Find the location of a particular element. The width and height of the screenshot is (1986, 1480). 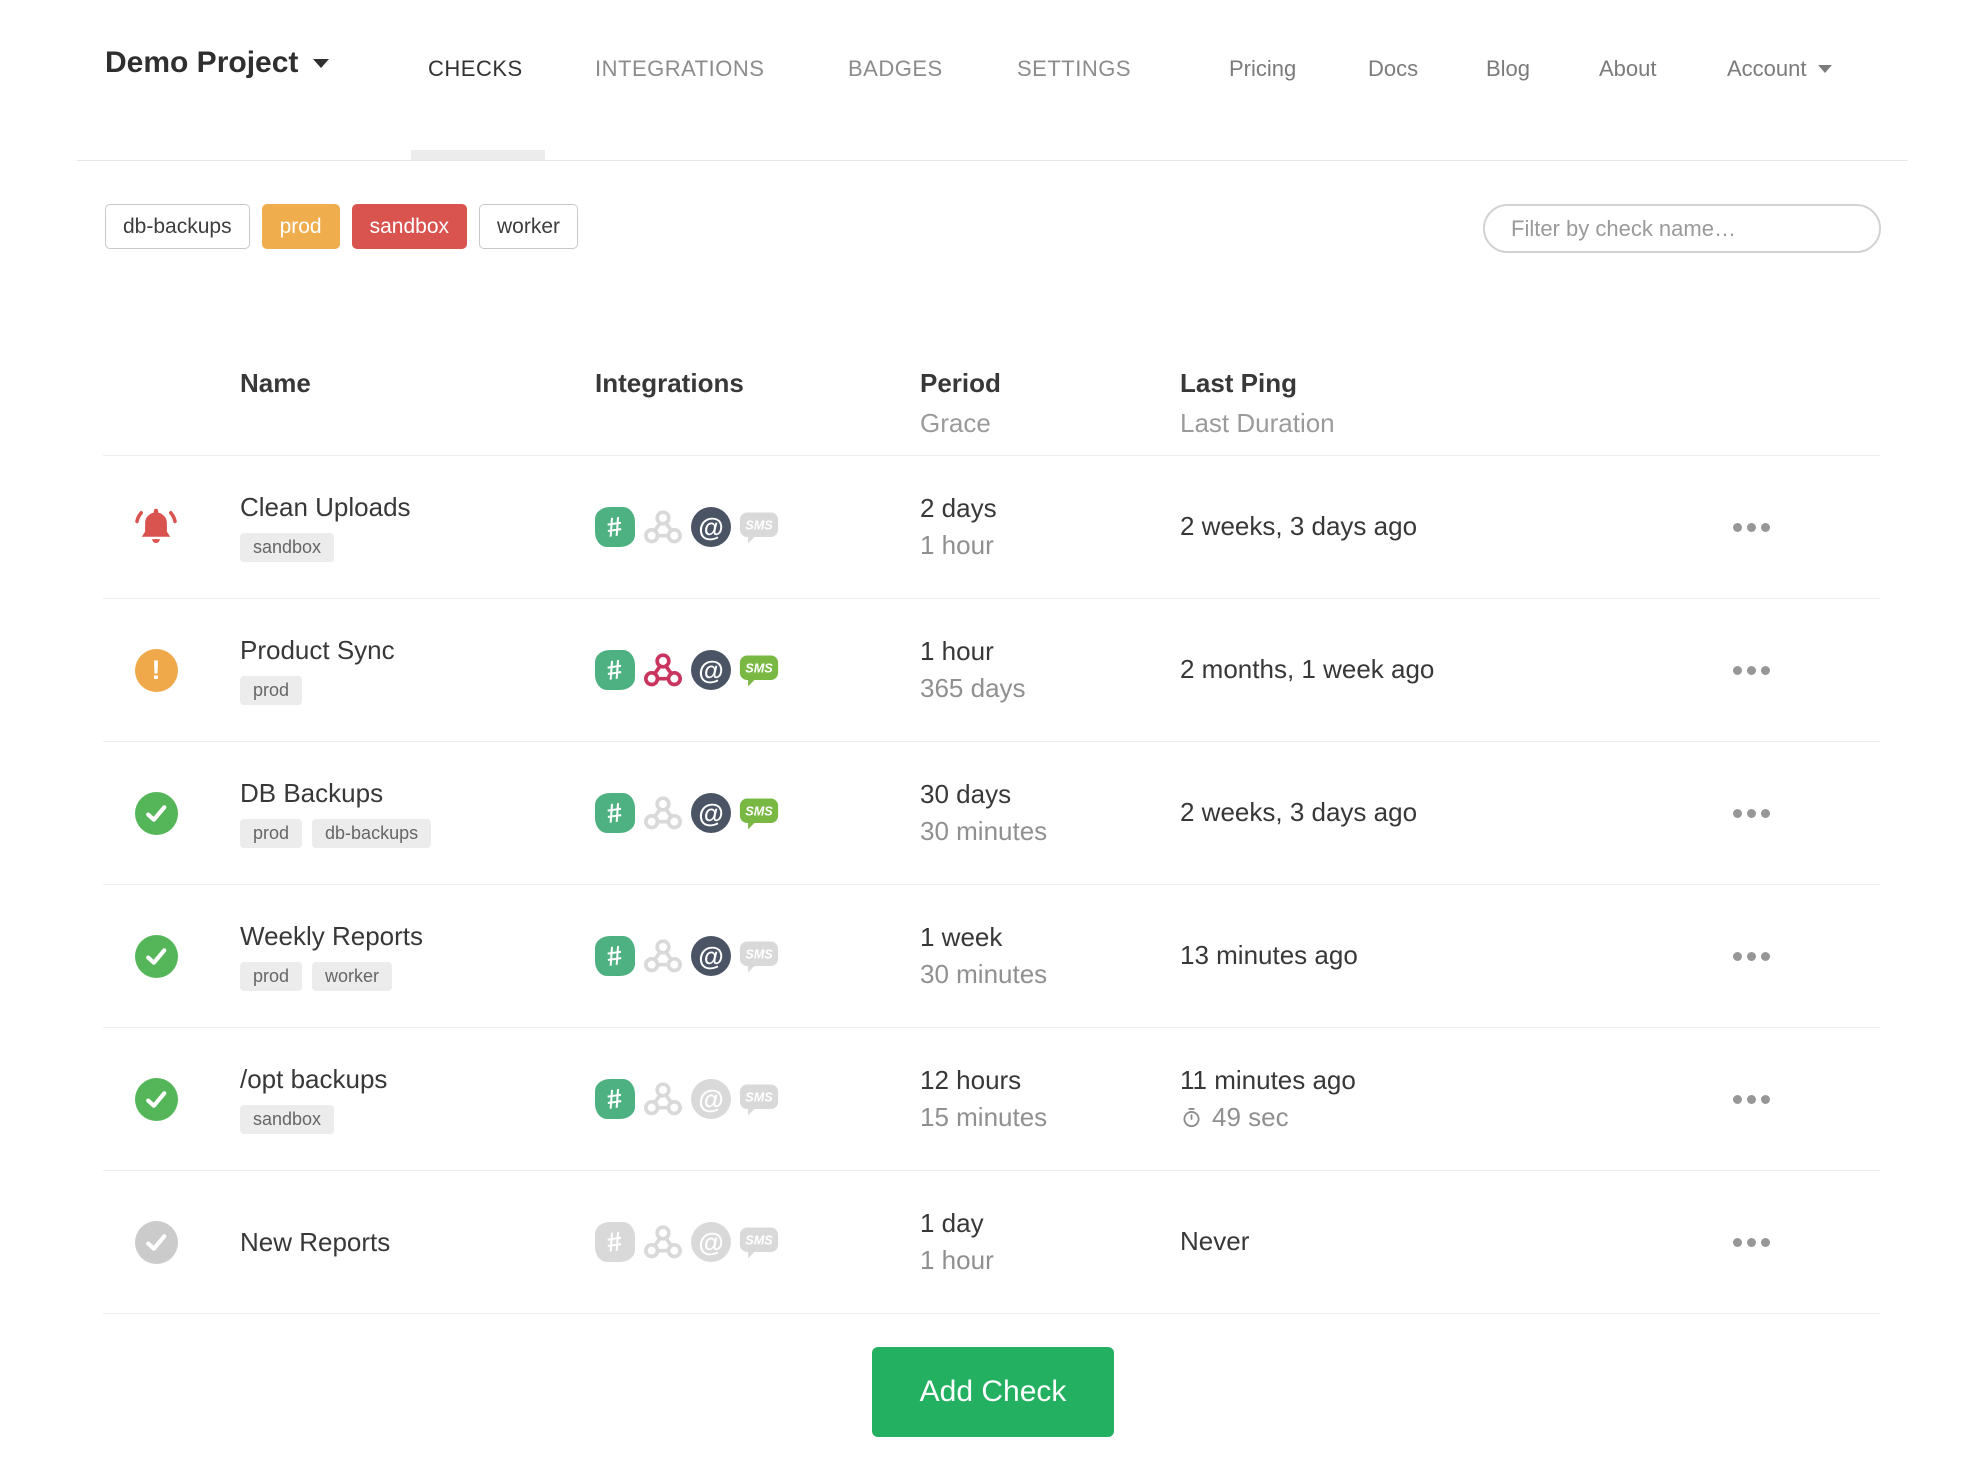

header-divider is located at coordinates (992, 160).